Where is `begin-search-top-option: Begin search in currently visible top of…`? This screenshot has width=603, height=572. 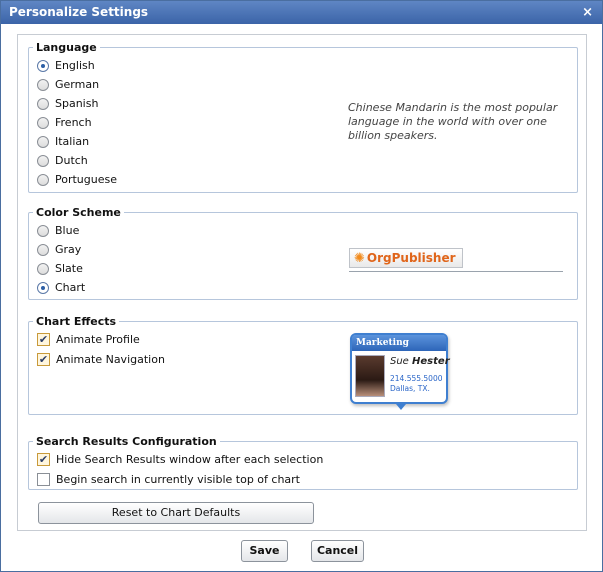
begin-search-top-option: Begin search in currently visible top of… is located at coordinates (168, 479).